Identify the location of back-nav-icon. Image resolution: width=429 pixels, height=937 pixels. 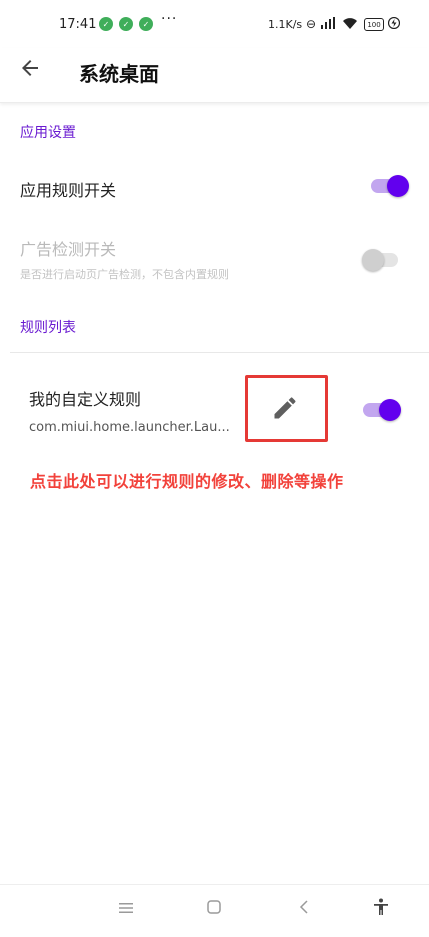
(304, 908).